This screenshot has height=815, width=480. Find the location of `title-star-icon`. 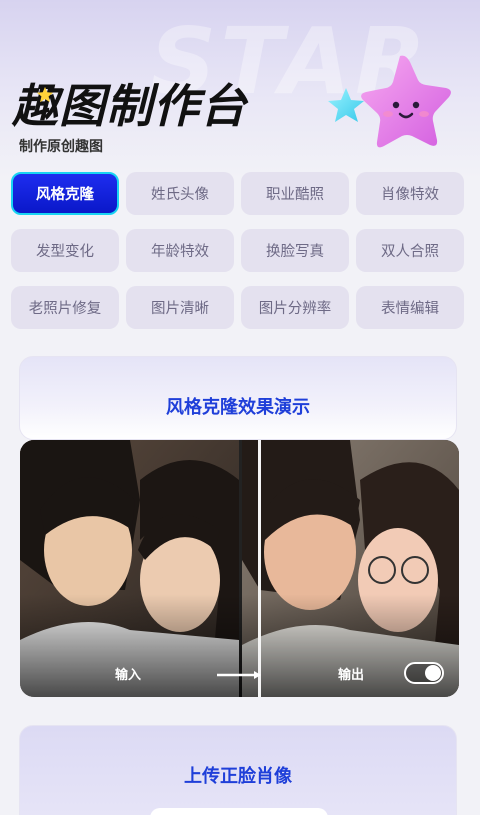

title-star-icon is located at coordinates (45, 94).